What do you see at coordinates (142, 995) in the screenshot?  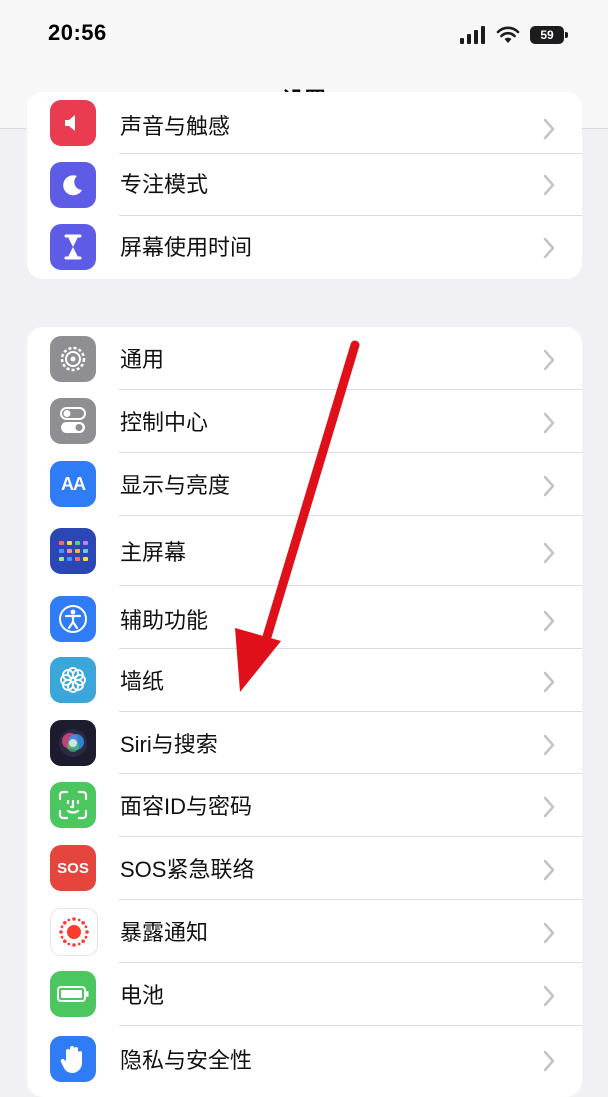 I see `row-label: 电池` at bounding box center [142, 995].